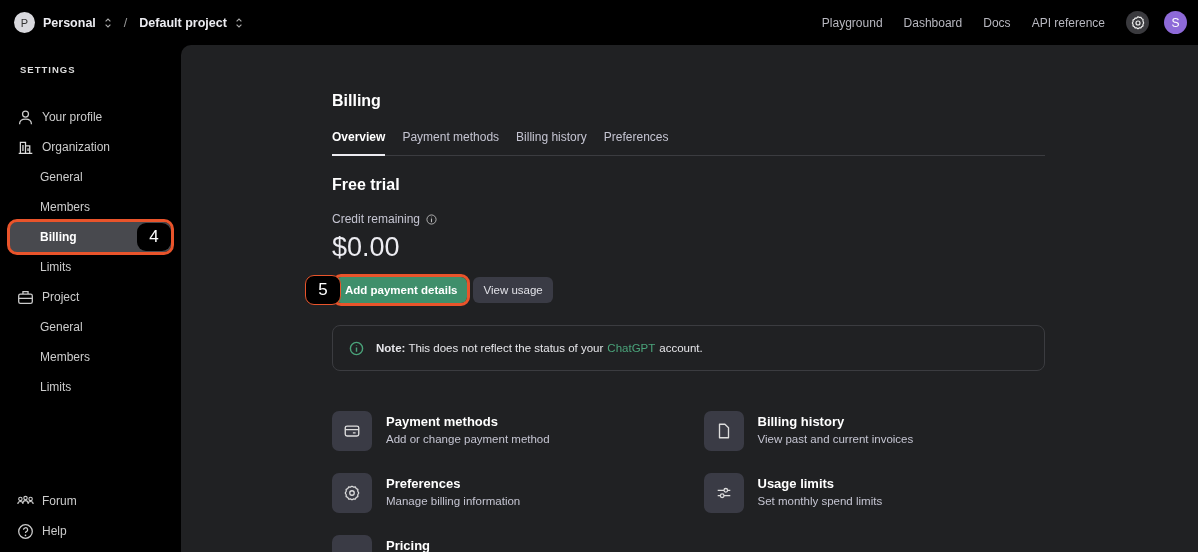 The height and width of the screenshot is (552, 1198). Describe the element at coordinates (90, 147) in the screenshot. I see `sidebar-item: Organization` at that location.